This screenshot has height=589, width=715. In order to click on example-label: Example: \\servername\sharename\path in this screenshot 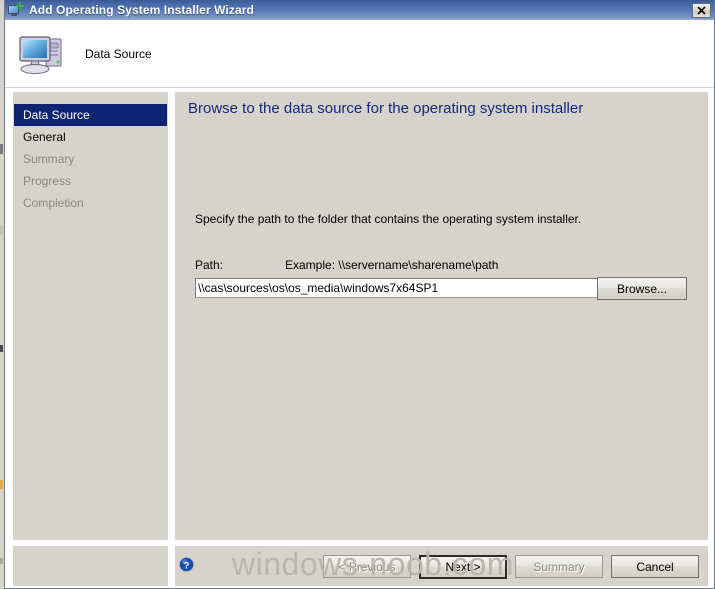, I will do `click(392, 265)`.